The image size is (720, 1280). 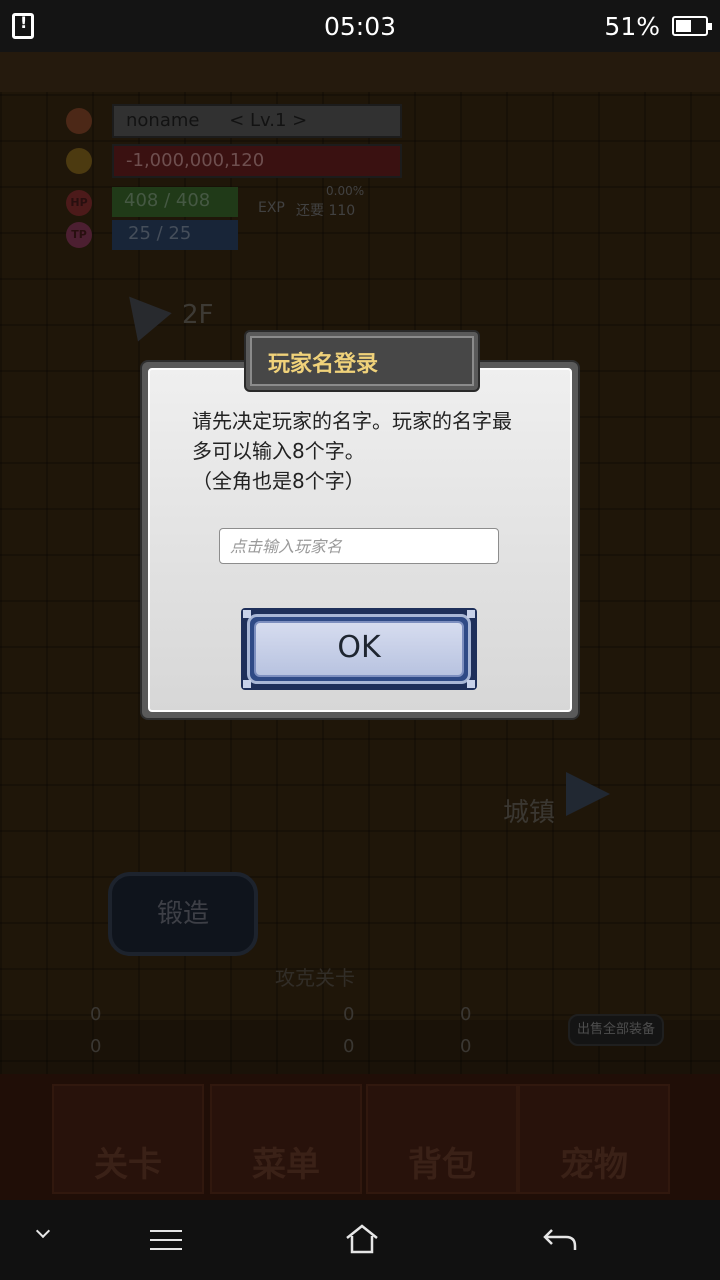 I want to click on chevron-down-icon, so click(x=44, y=1232).